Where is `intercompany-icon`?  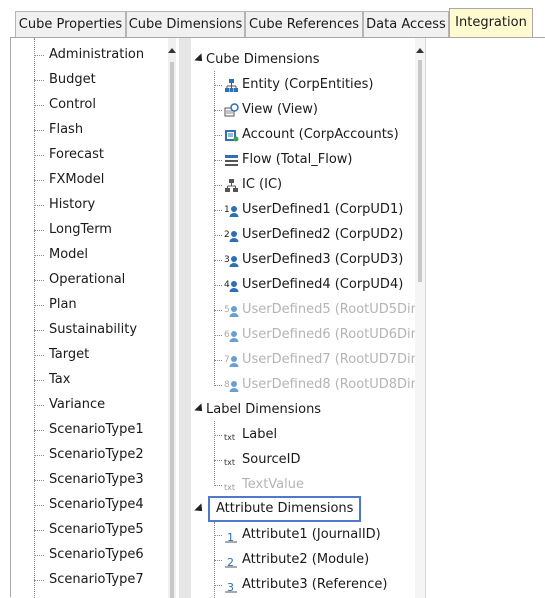
intercompany-icon is located at coordinates (231, 185).